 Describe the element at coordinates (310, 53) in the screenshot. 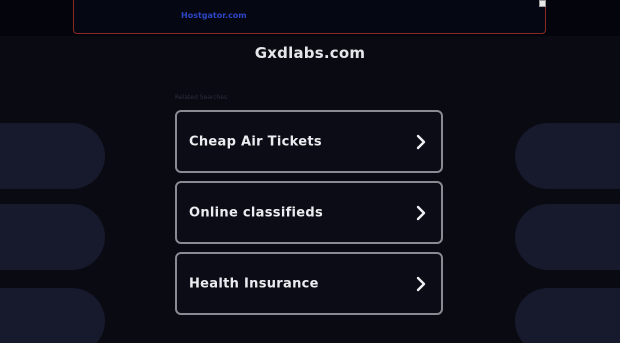

I see `domain-title: Gxdlabs.com` at that location.